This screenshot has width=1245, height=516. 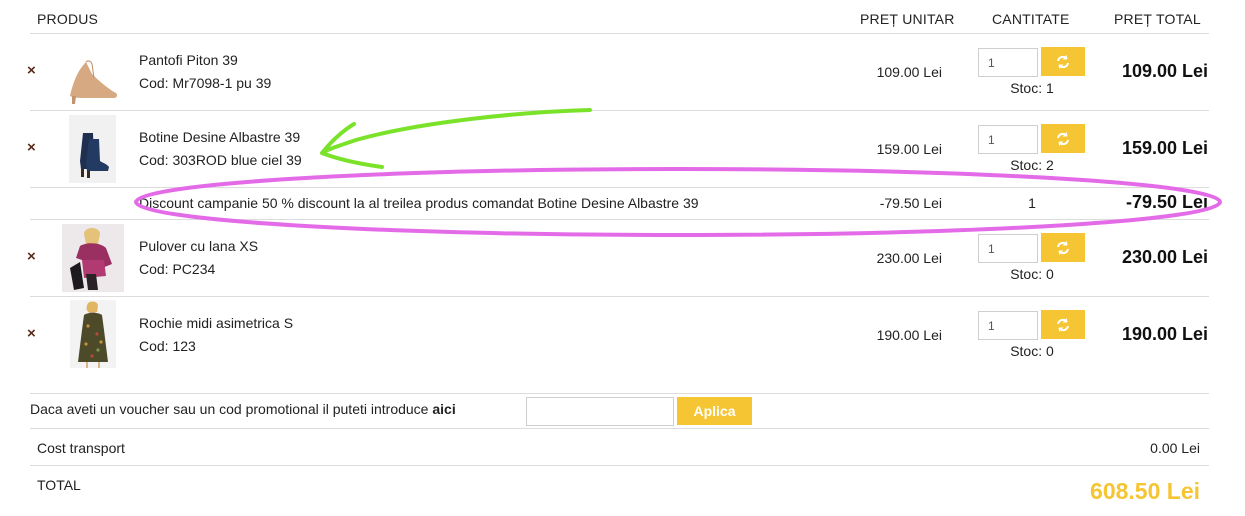 I want to click on total-price: 109.00 Lei, so click(x=1164, y=71).